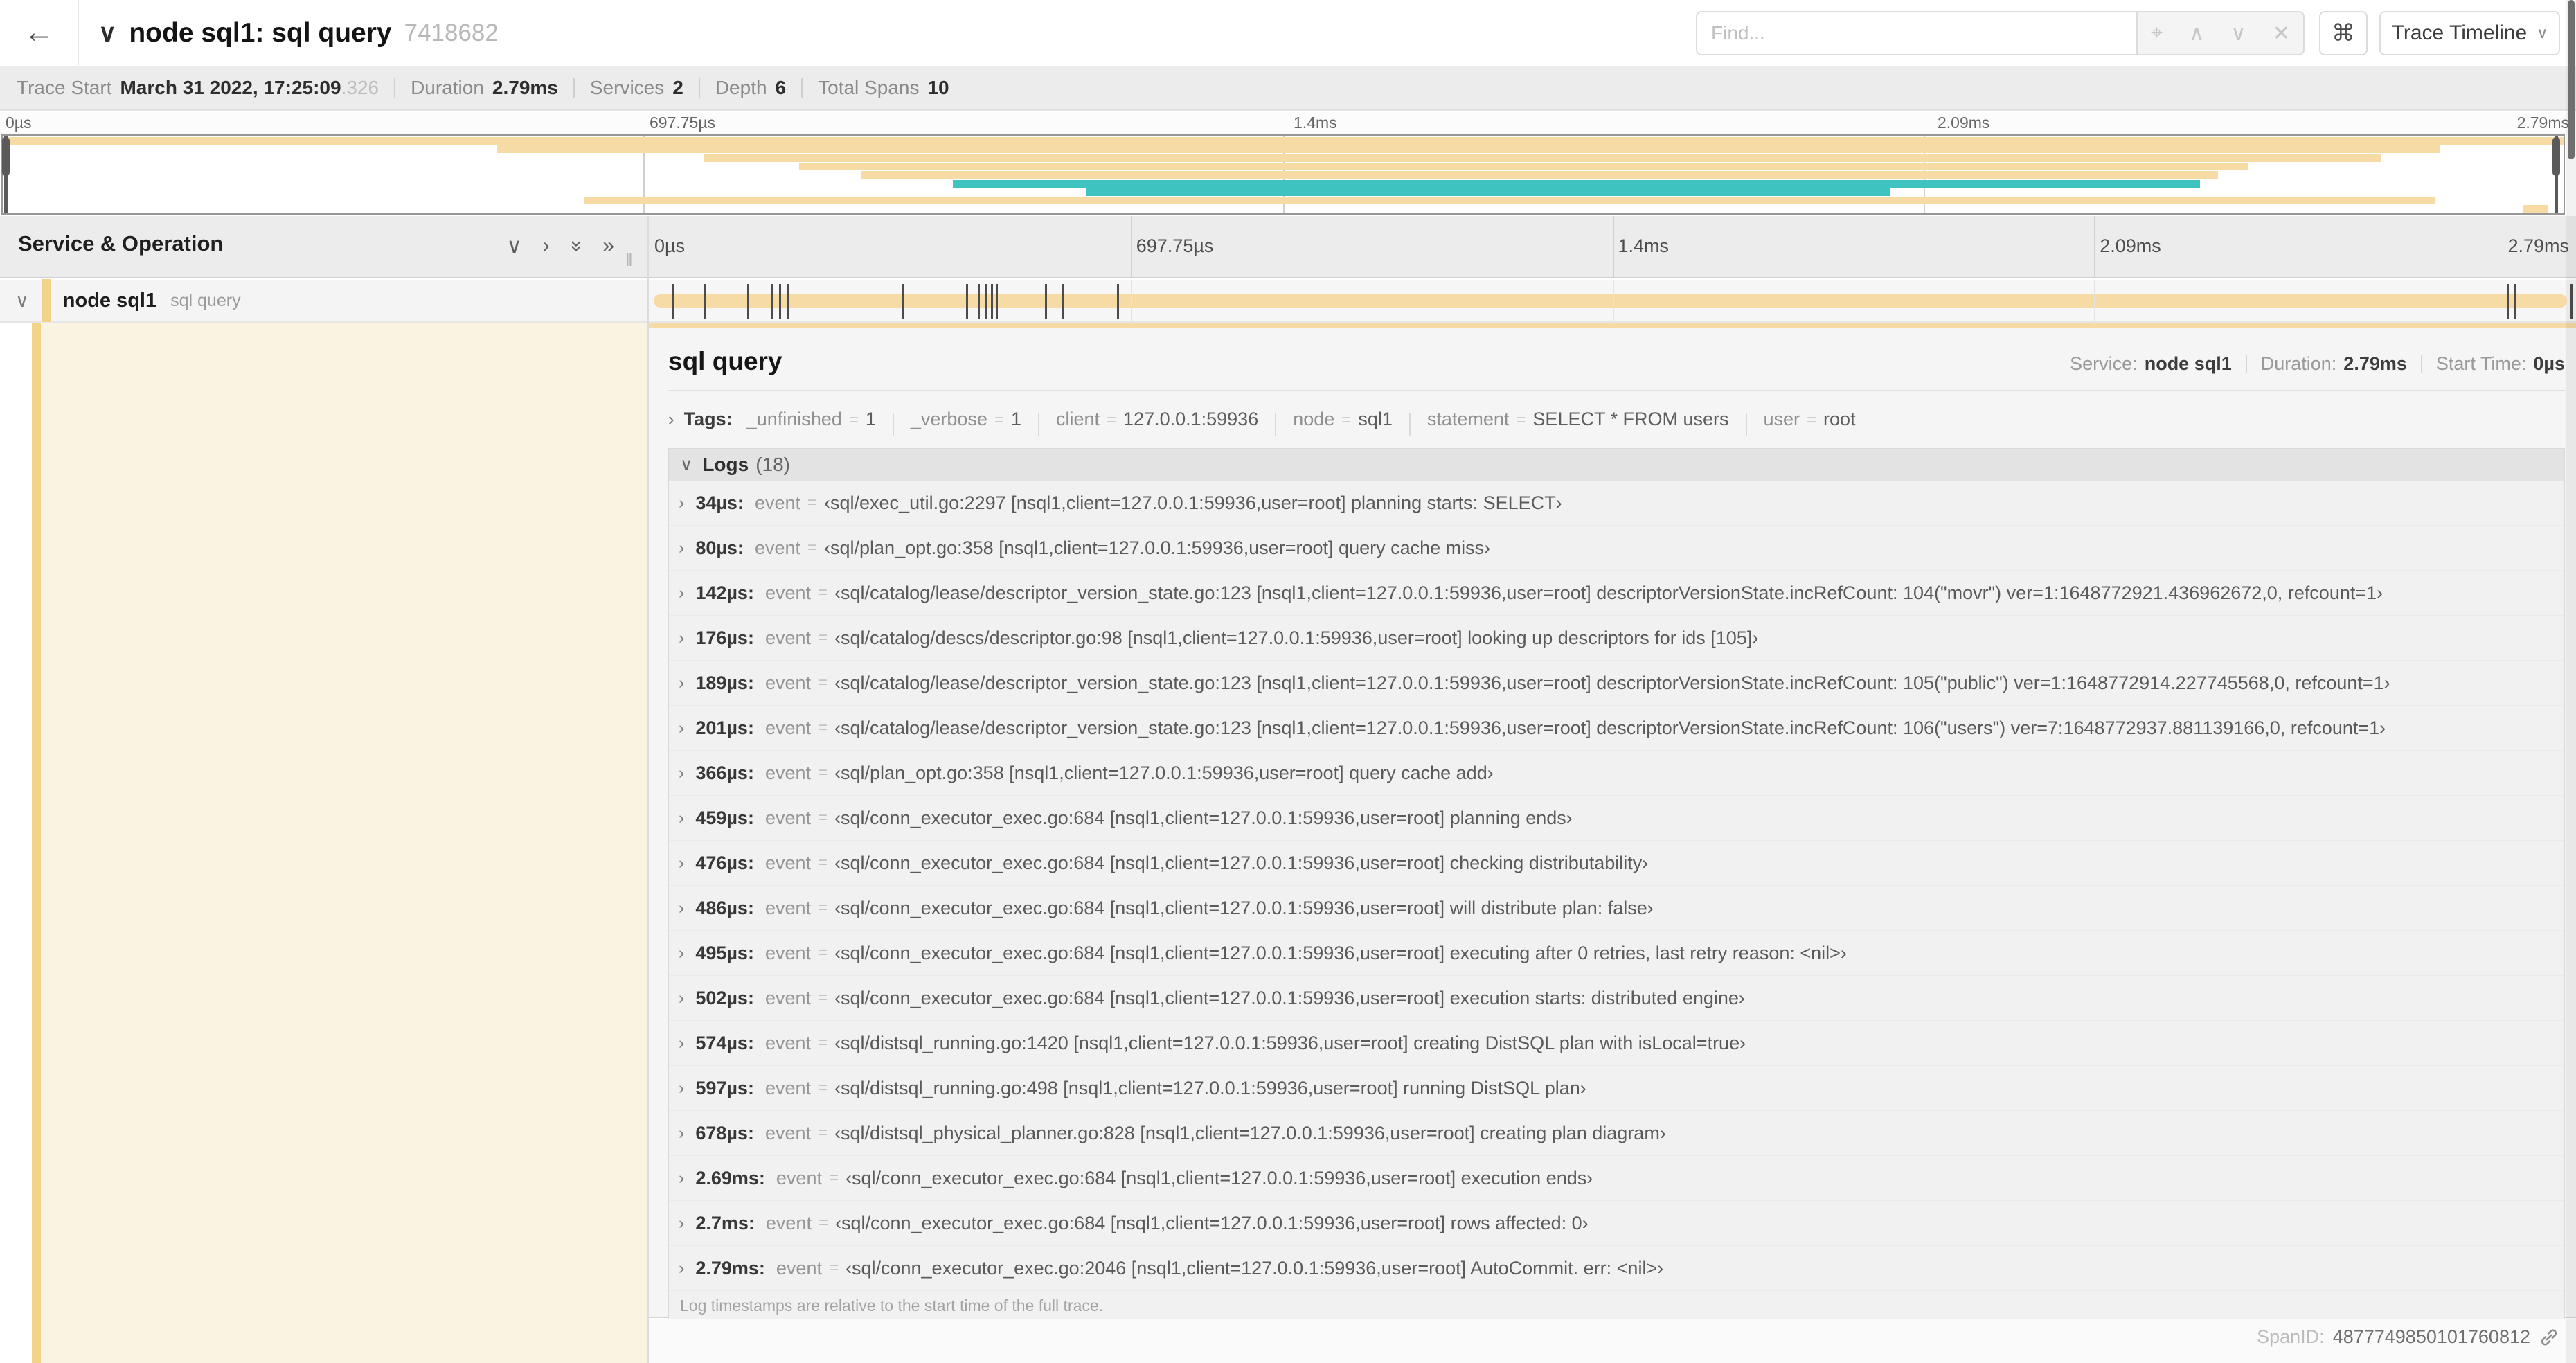  I want to click on span-row-label: ∨ node sql1 sql query, so click(323, 301).